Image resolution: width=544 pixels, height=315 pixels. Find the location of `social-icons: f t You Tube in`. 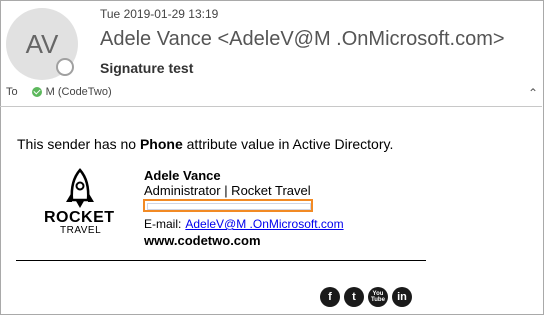

social-icons: f t You Tube in is located at coordinates (366, 297).